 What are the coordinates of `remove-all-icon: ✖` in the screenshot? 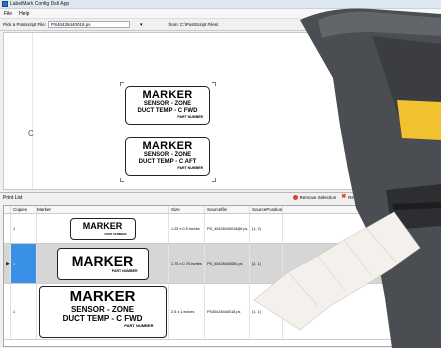 It's located at (344, 197).